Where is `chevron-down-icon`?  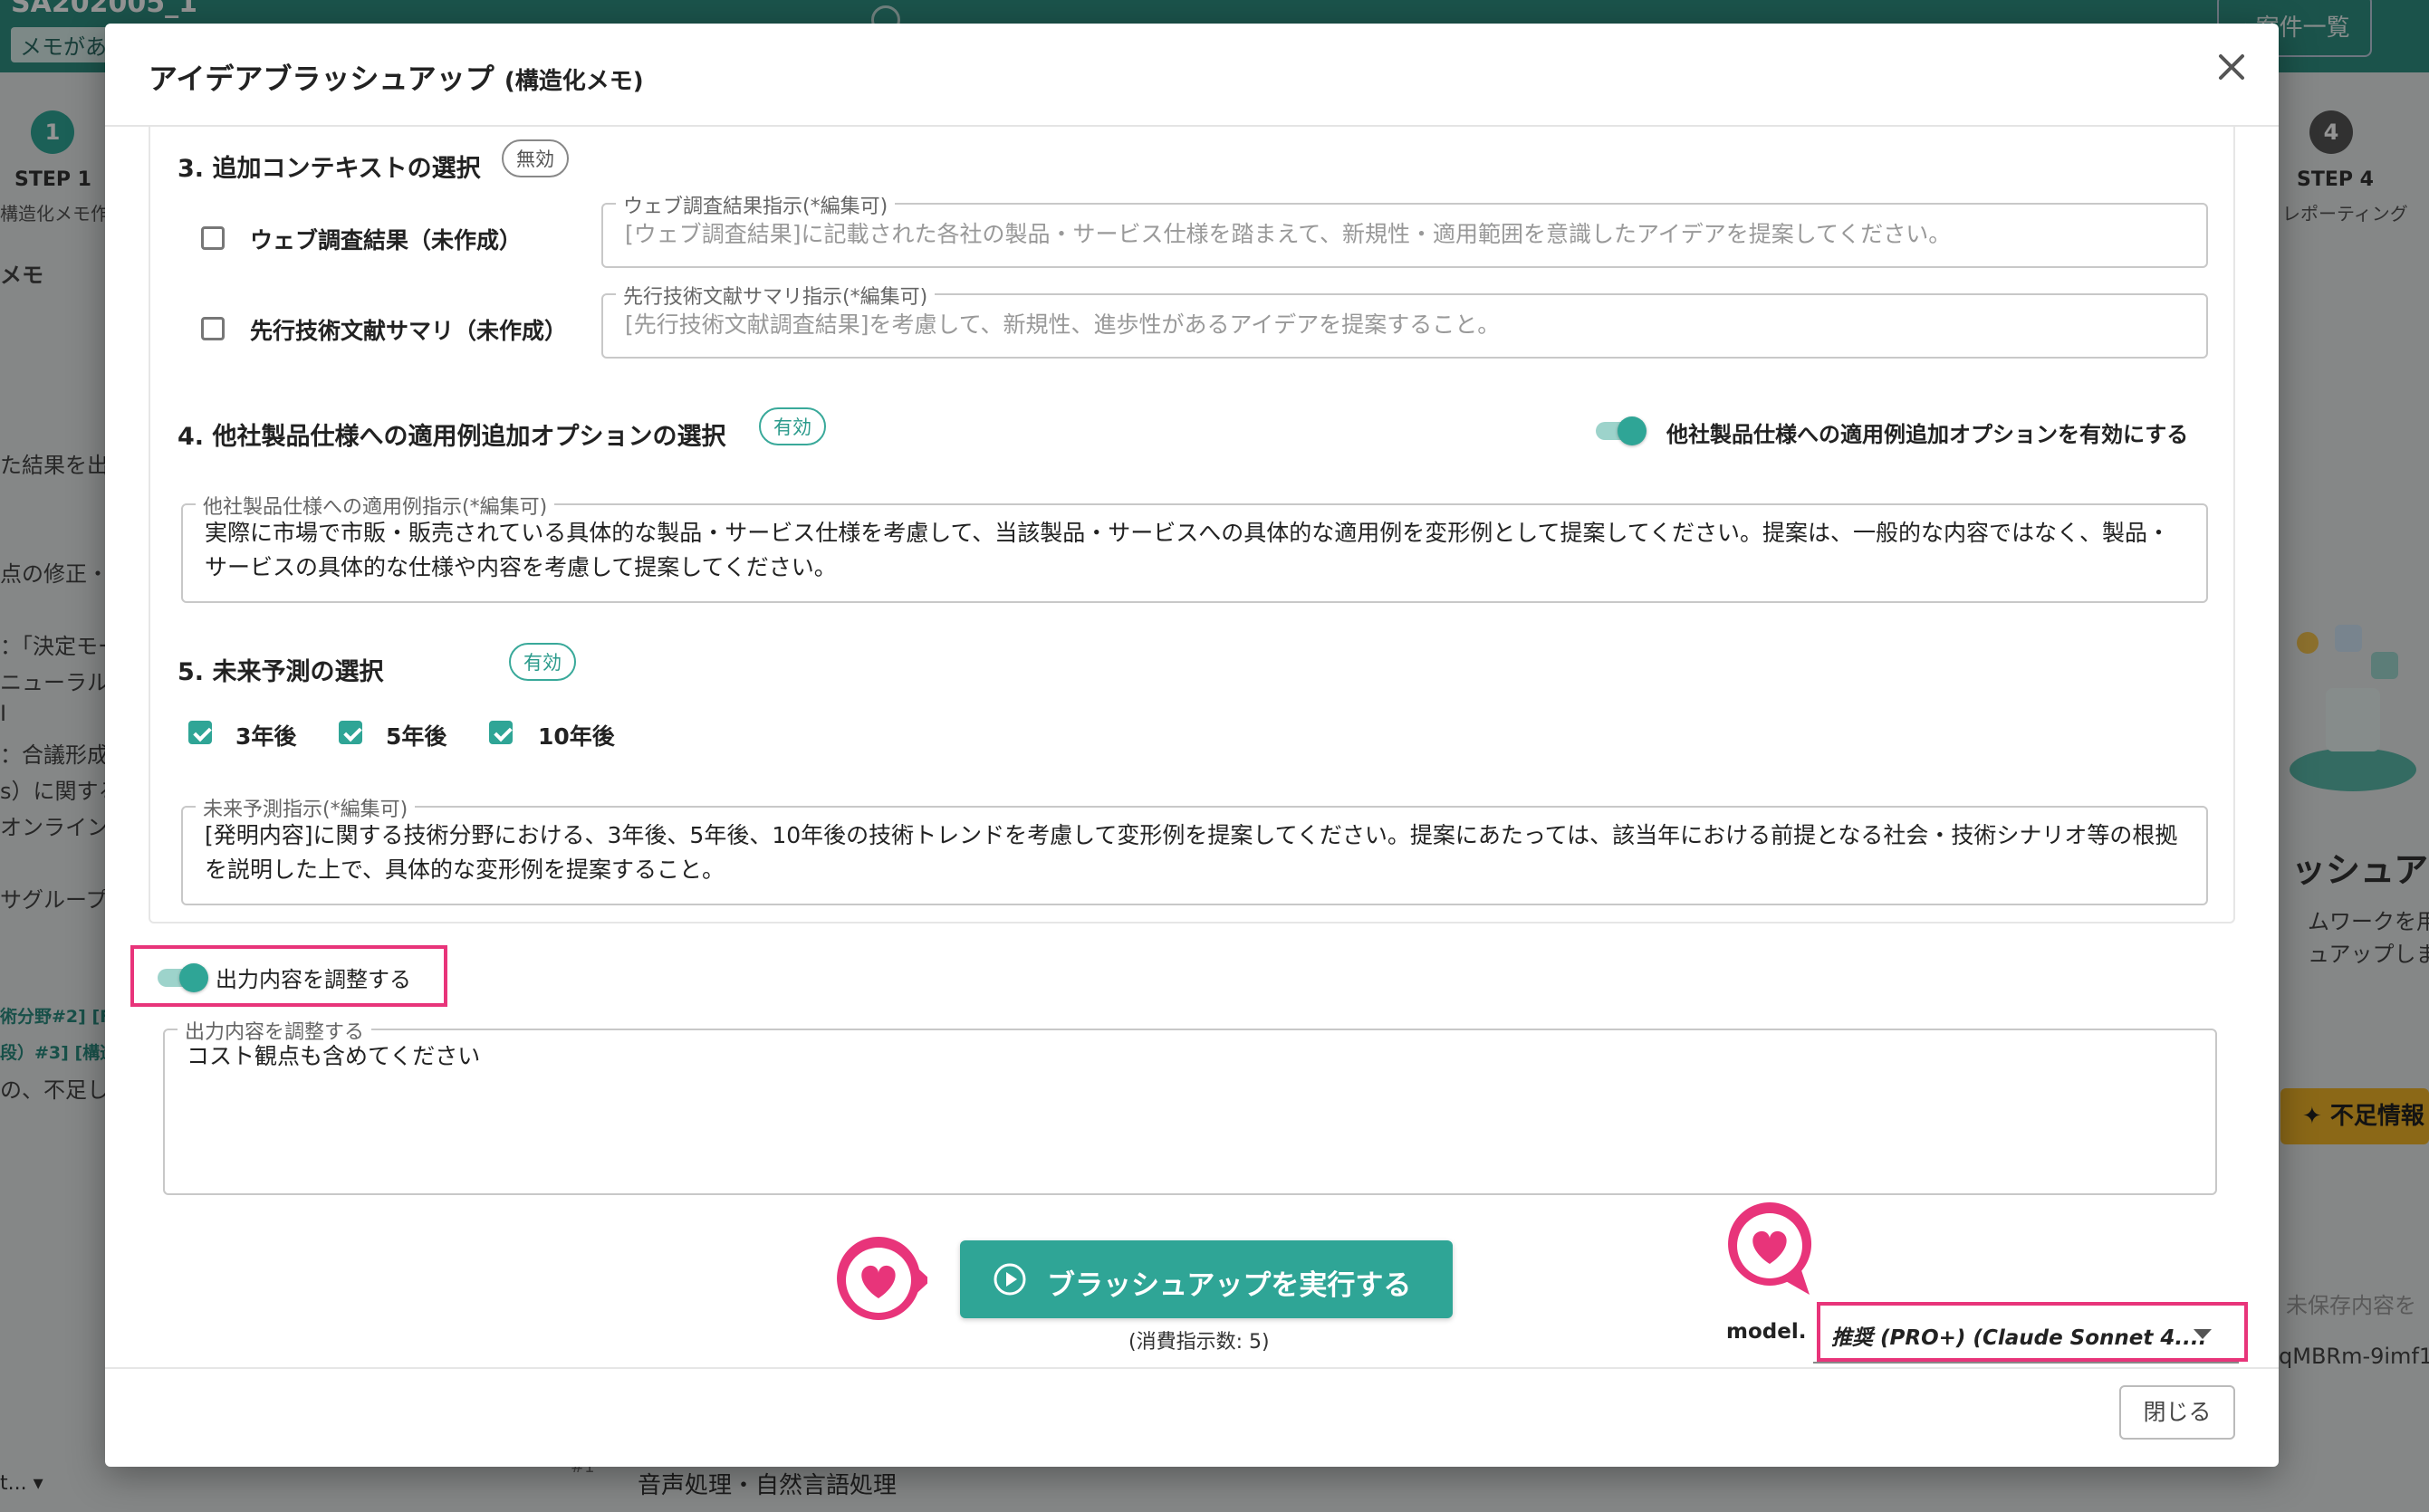 chevron-down-icon is located at coordinates (2203, 1334).